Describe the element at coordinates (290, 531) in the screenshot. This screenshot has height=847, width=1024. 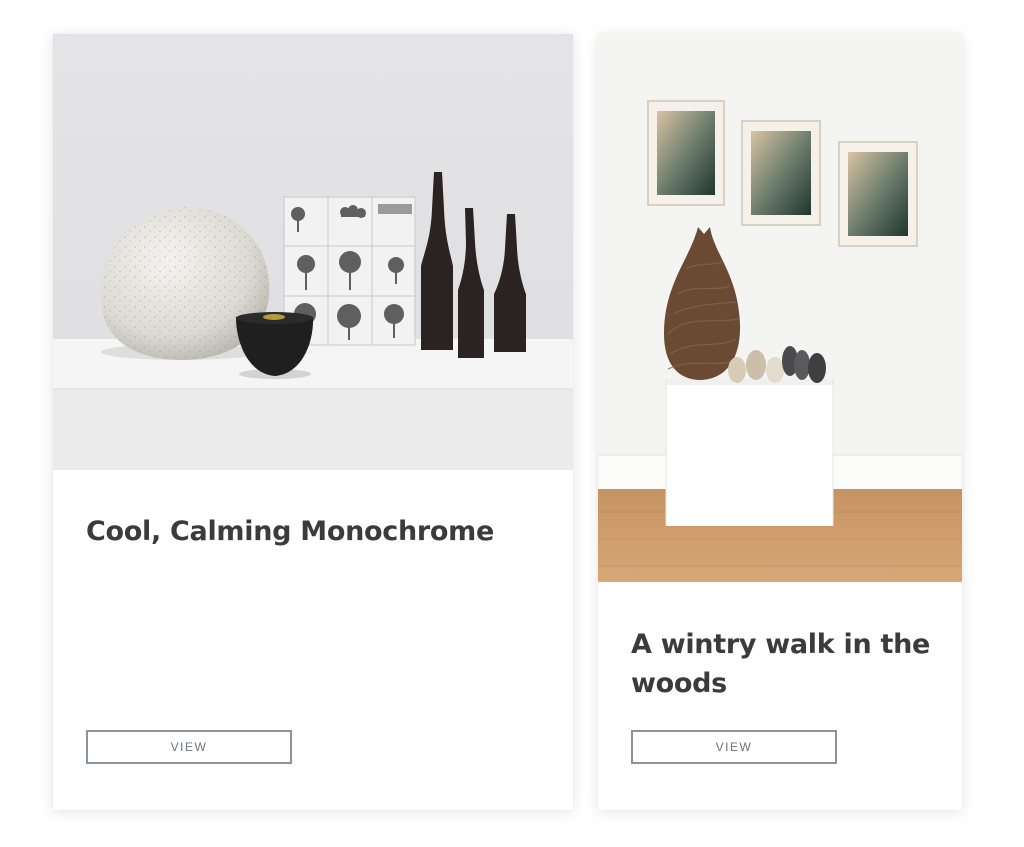
I see `card-title: Cool, Calming Monochrome` at that location.